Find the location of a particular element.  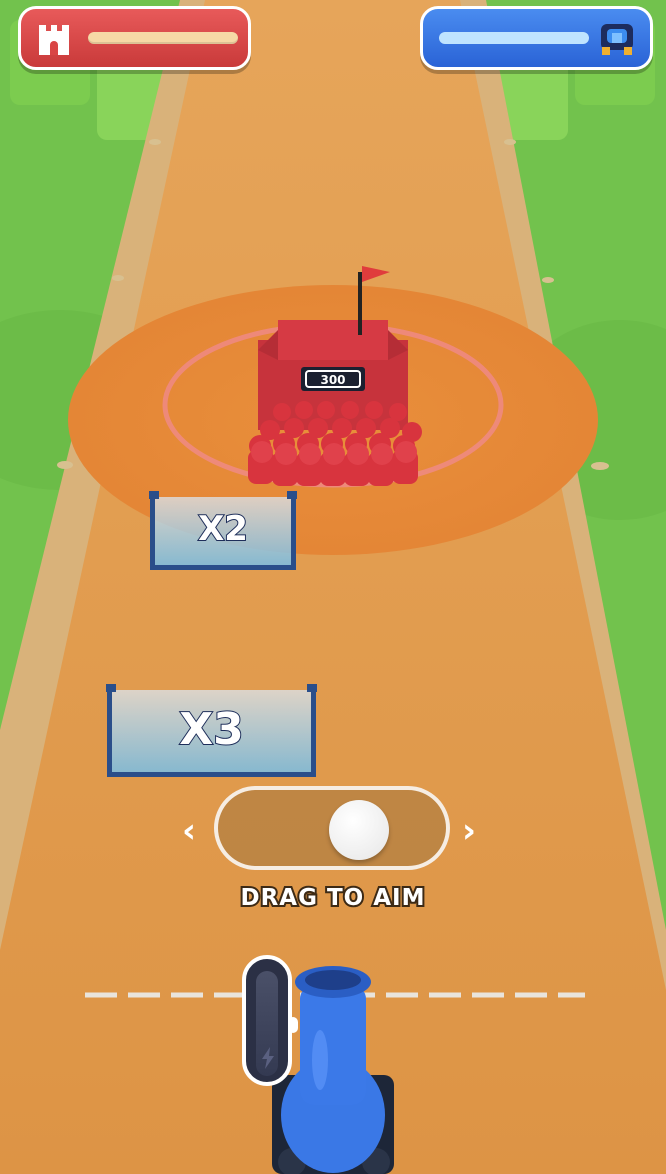

multiplier-gate-x3: X3 is located at coordinates (211, 730).